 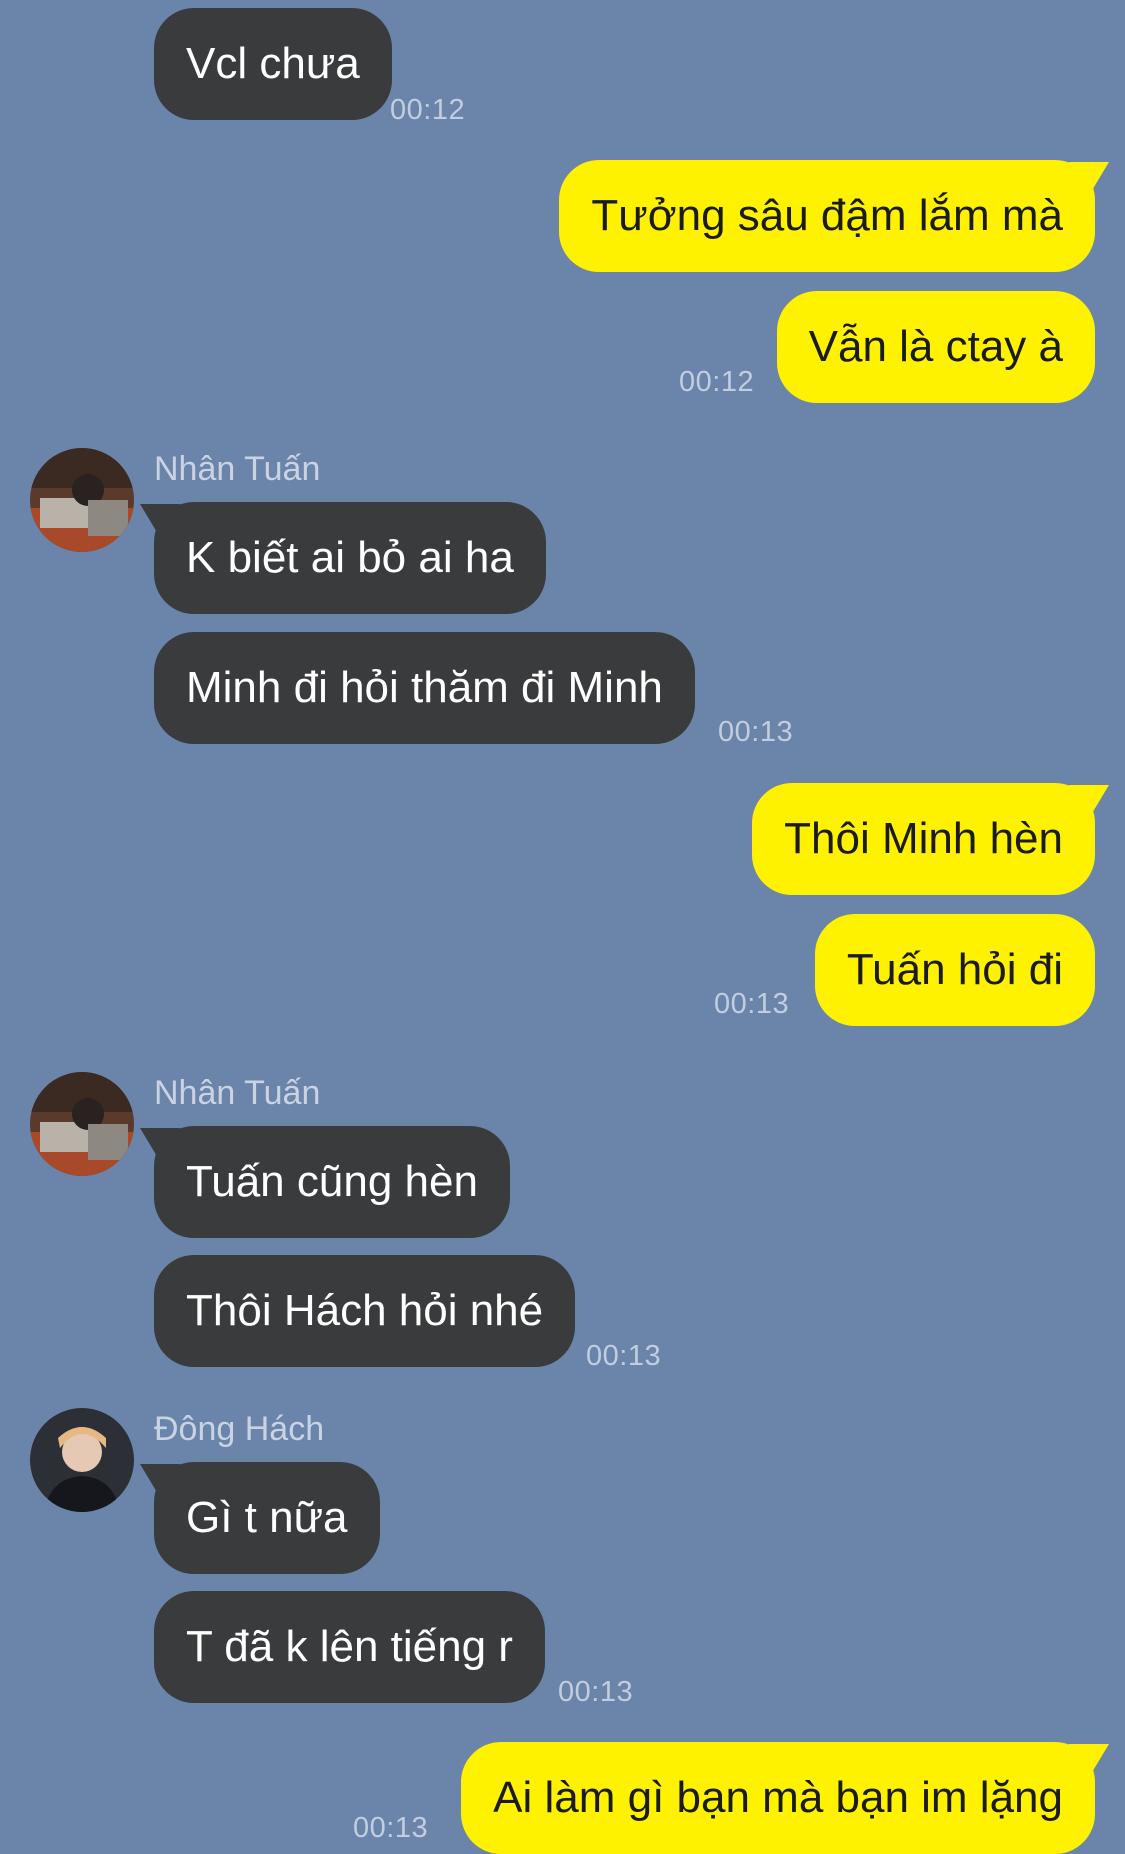 I want to click on message-bubble-outgoing: Ai làm gì bạn mà bạn im lặng, so click(x=778, y=1798).